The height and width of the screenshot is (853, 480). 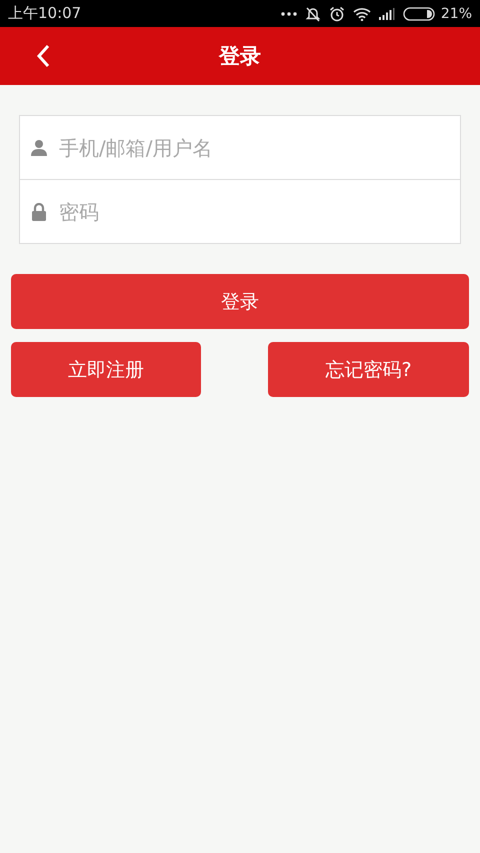 I want to click on username-input: 手机/邮箱/用户名, so click(x=258, y=147).